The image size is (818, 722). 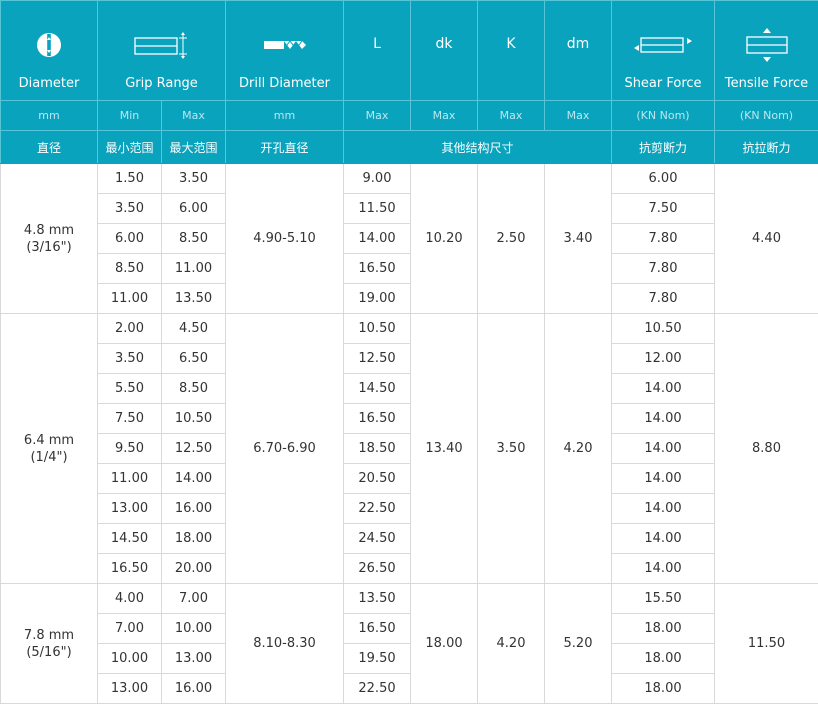 What do you see at coordinates (377, 238) in the screenshot?
I see `L-cell: 14.00` at bounding box center [377, 238].